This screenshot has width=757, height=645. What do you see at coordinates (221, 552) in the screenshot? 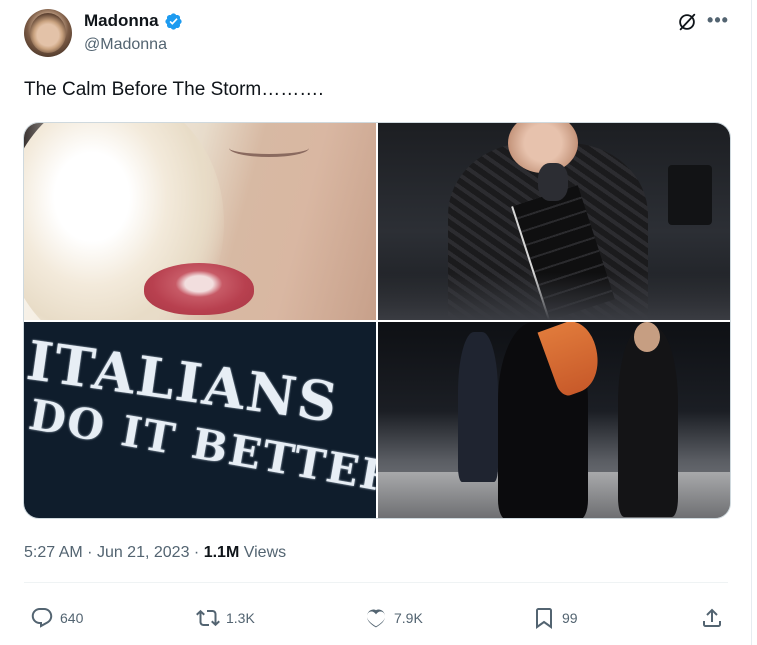
I see `views-count: 1.1M` at bounding box center [221, 552].